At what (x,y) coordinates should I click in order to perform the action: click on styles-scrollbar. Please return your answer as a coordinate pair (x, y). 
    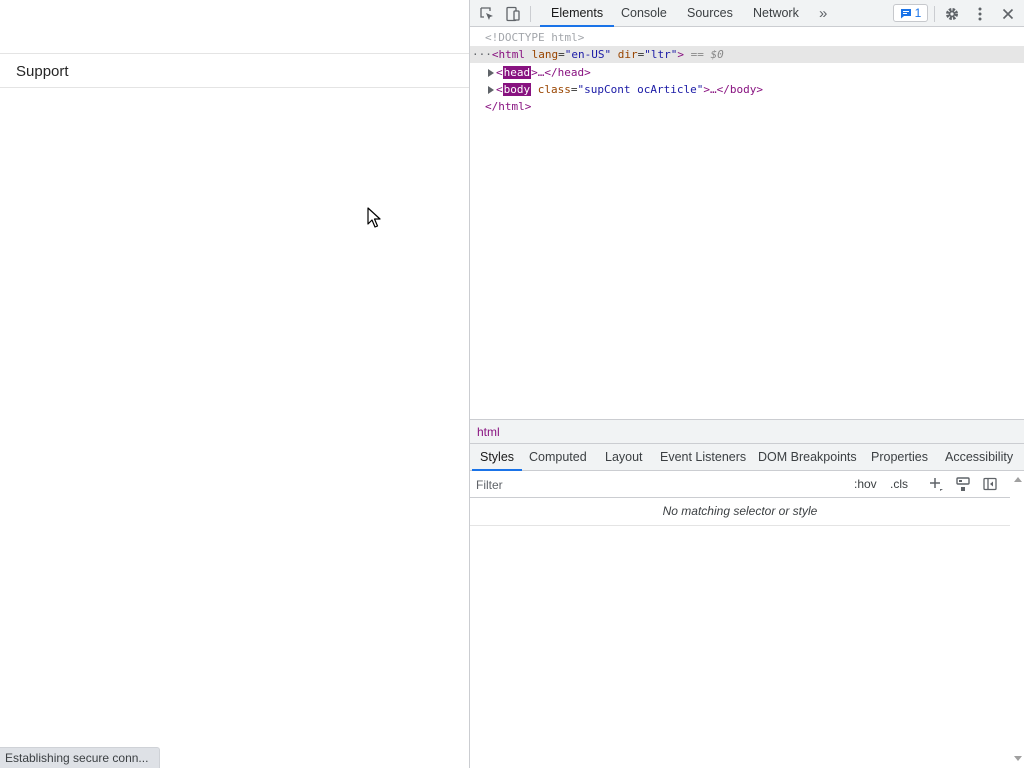
    Looking at the image, I should click on (1017, 619).